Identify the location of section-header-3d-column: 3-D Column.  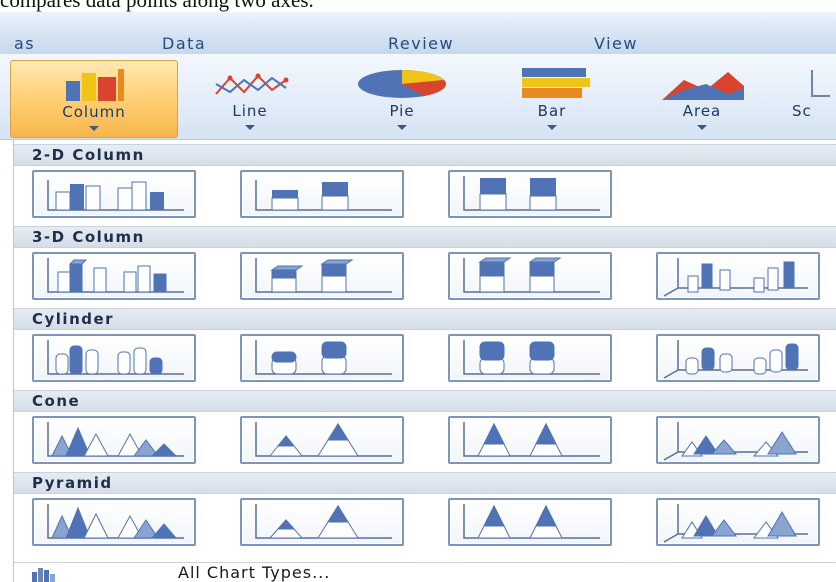
(425, 237).